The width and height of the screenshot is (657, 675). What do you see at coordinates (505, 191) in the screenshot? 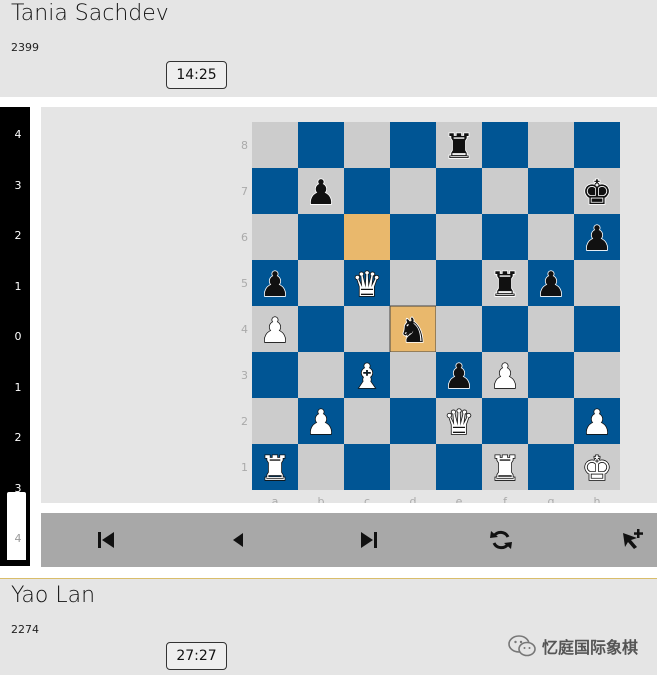
I see `square-f7` at bounding box center [505, 191].